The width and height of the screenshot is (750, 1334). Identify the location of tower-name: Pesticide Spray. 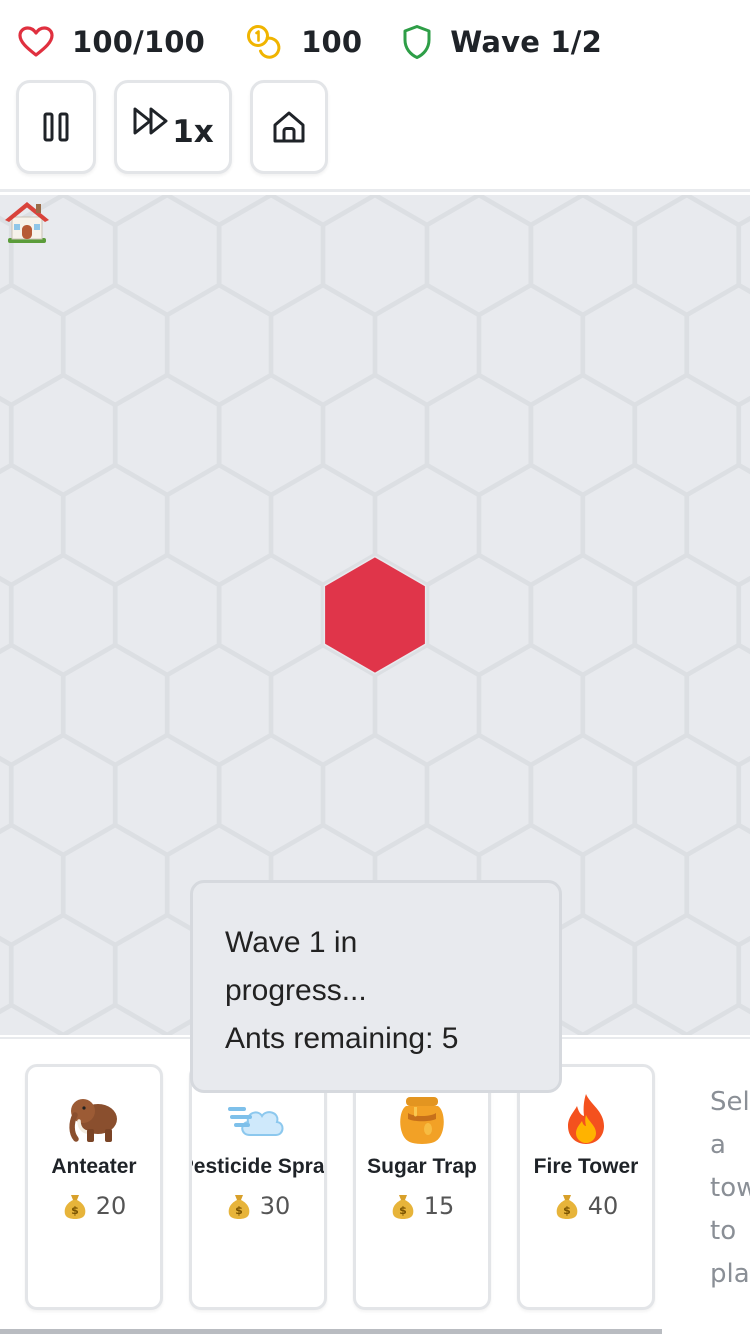
(257, 1166).